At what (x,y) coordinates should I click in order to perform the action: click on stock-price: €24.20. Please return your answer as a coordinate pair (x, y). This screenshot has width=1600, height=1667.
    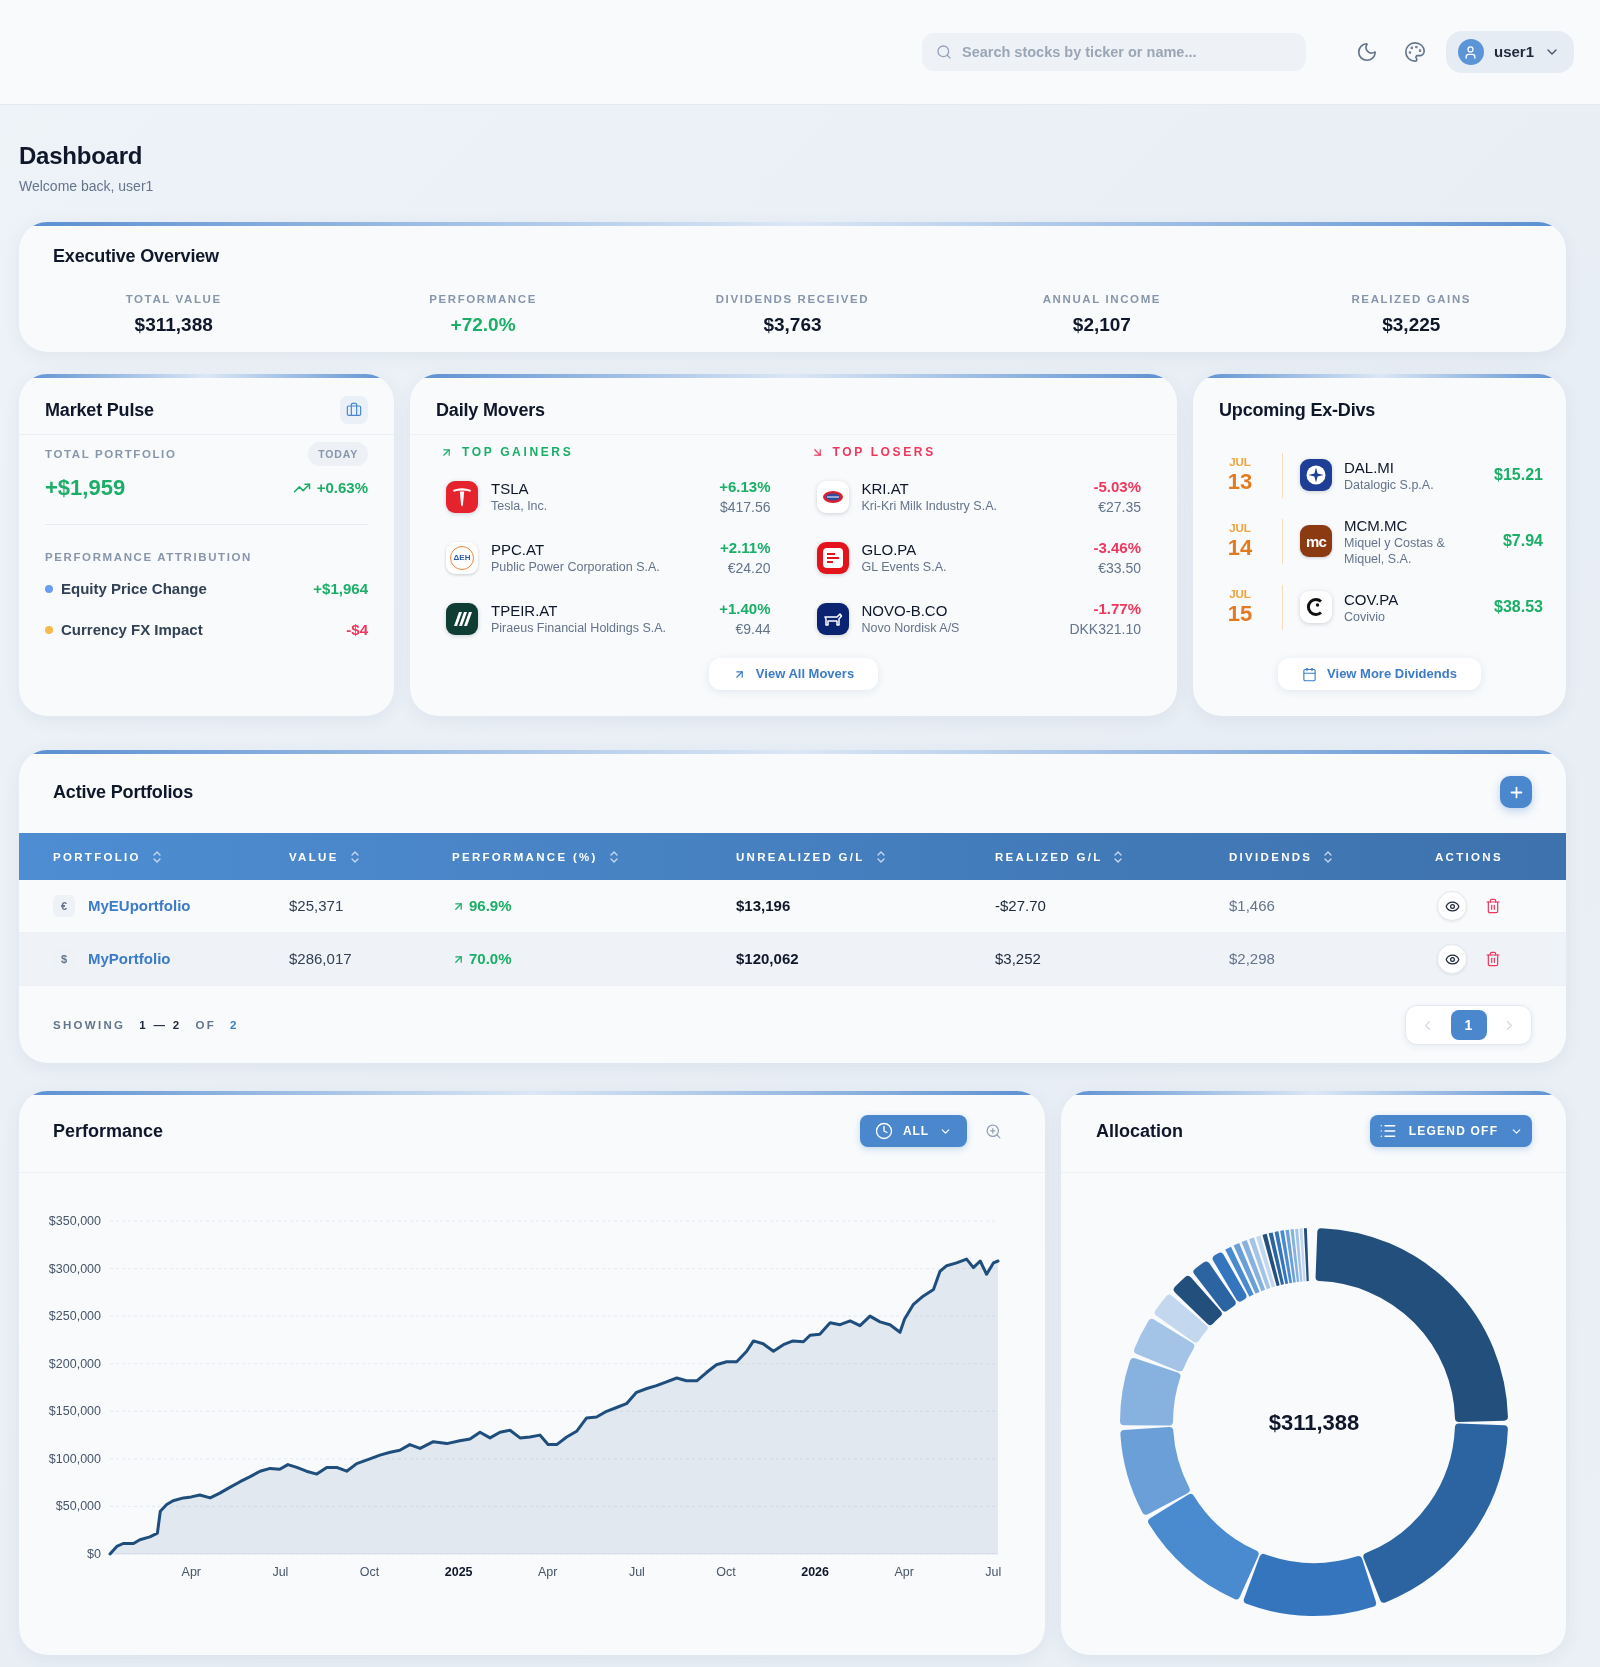
    Looking at the image, I should click on (749, 568).